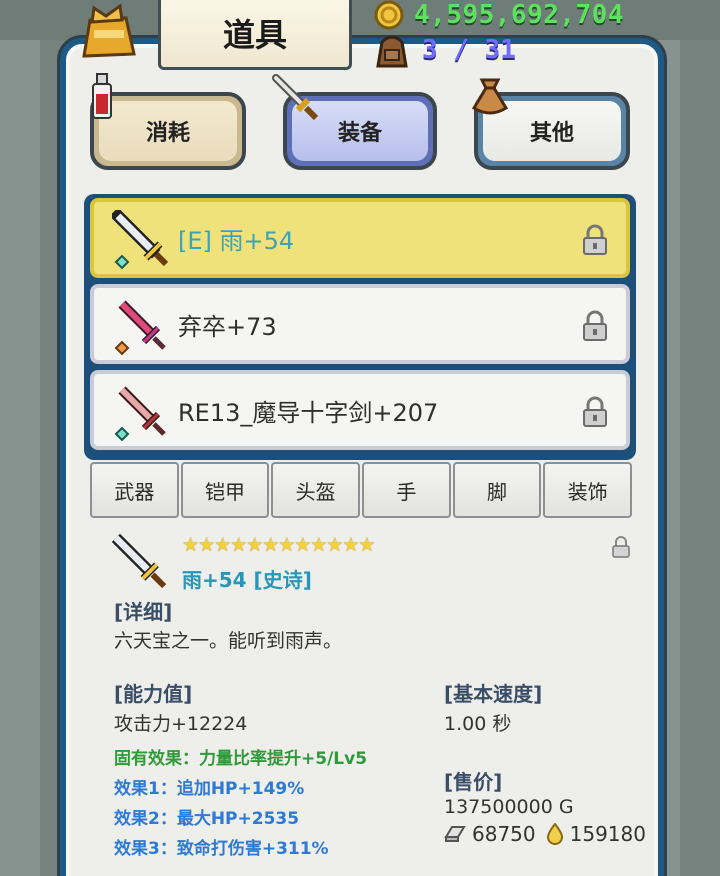 The height and width of the screenshot is (876, 720). What do you see at coordinates (551, 133) in the screenshot?
I see `others-label: 其他` at bounding box center [551, 133].